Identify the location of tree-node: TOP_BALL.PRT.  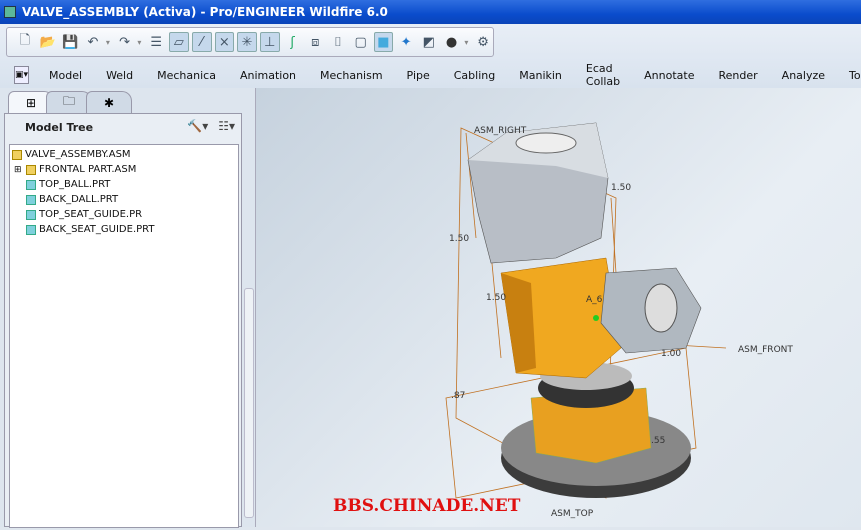
(124, 184).